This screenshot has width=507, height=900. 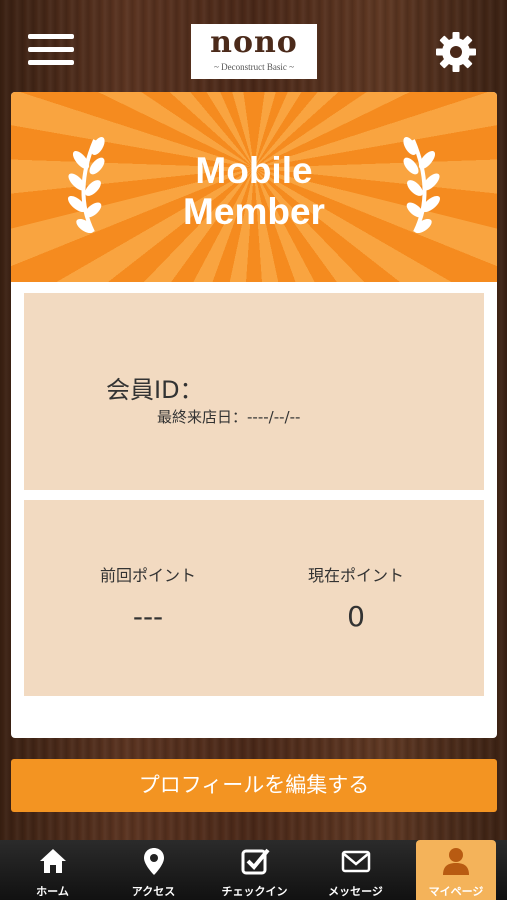 I want to click on laurel-right-icon, so click(x=422, y=185).